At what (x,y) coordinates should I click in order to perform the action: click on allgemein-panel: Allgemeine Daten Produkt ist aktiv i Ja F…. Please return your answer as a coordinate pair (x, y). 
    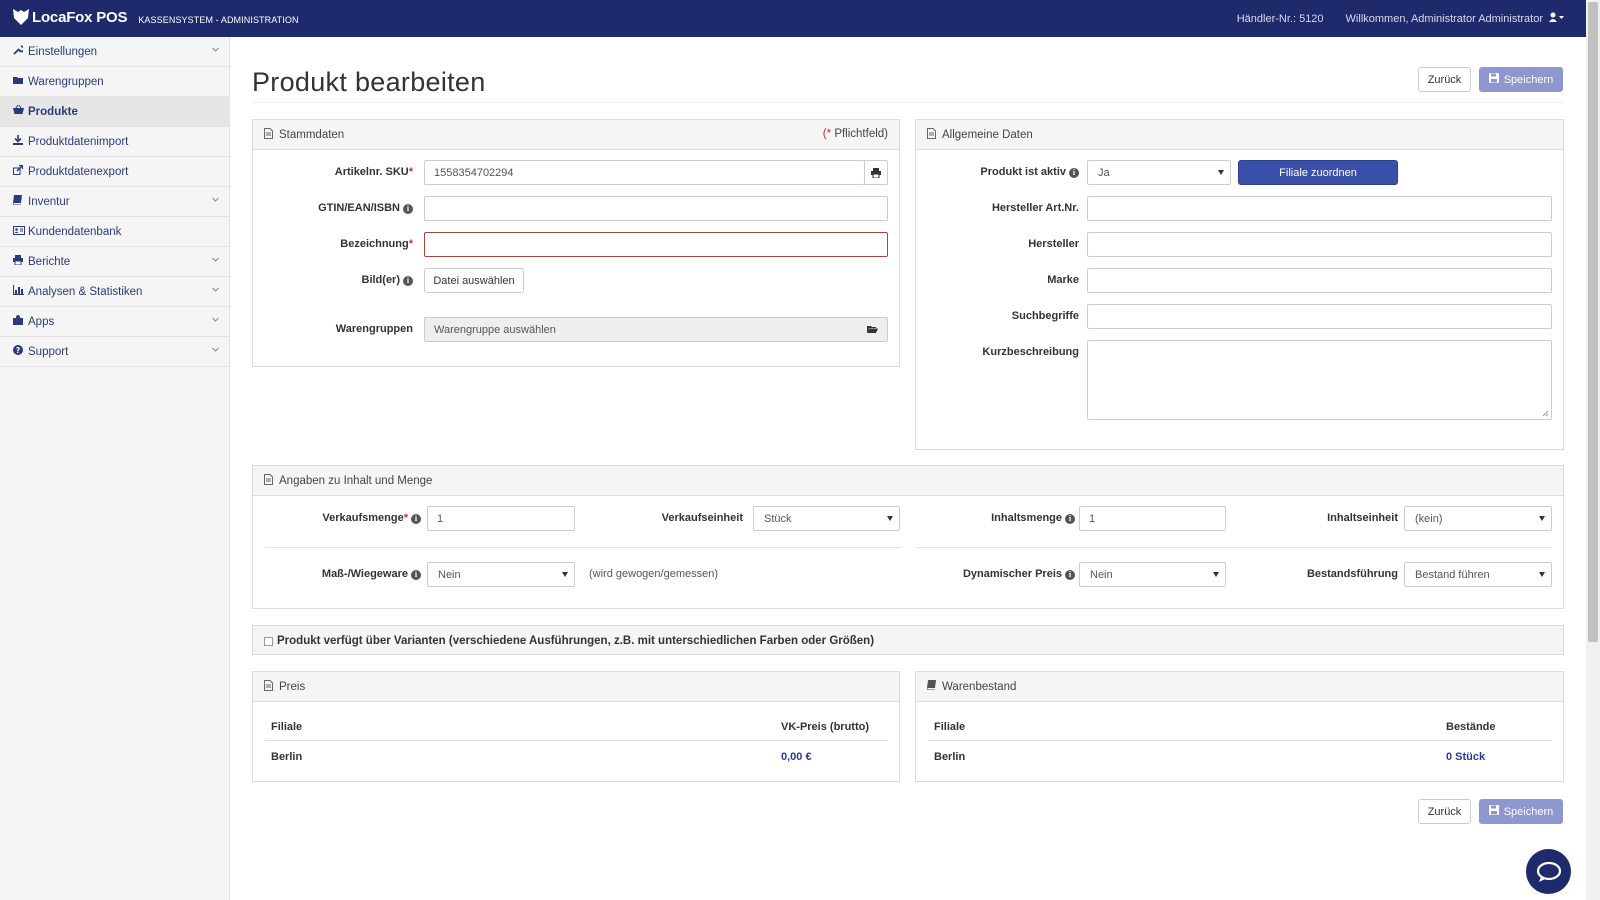
    Looking at the image, I should click on (1239, 284).